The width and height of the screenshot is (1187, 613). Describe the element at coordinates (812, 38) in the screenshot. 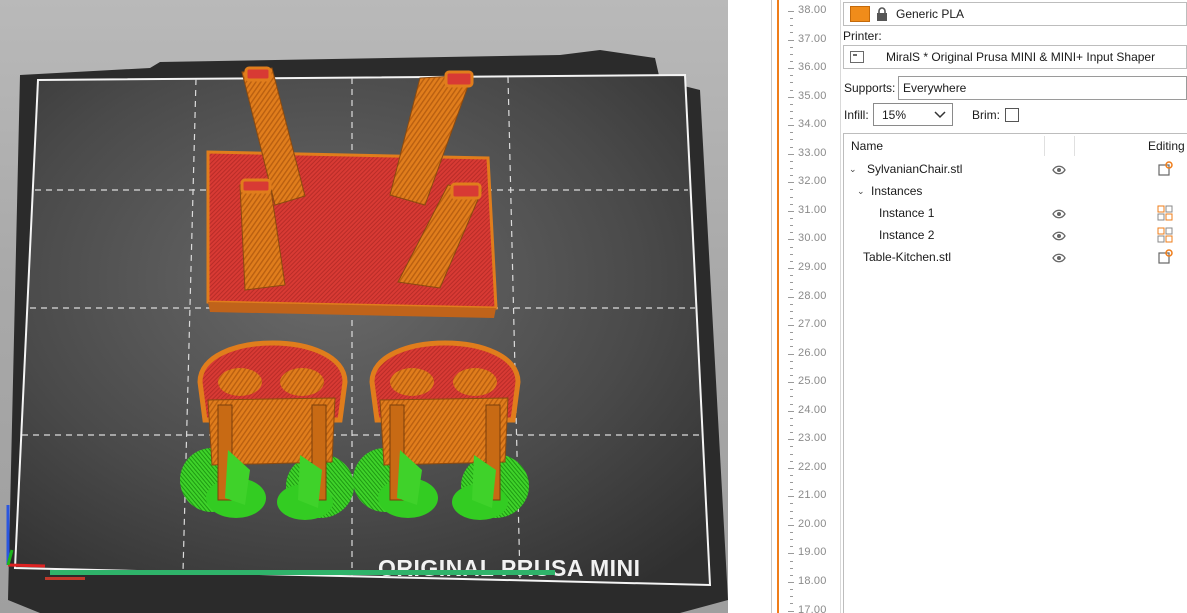

I see `slider-tick-label: 37.00` at that location.